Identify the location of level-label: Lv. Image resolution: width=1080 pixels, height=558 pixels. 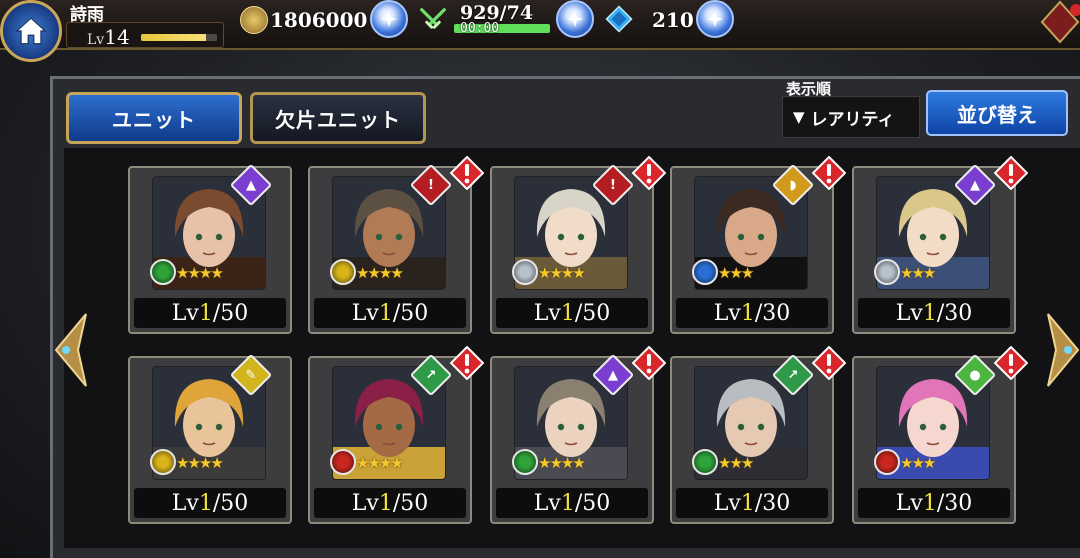
(96, 40).